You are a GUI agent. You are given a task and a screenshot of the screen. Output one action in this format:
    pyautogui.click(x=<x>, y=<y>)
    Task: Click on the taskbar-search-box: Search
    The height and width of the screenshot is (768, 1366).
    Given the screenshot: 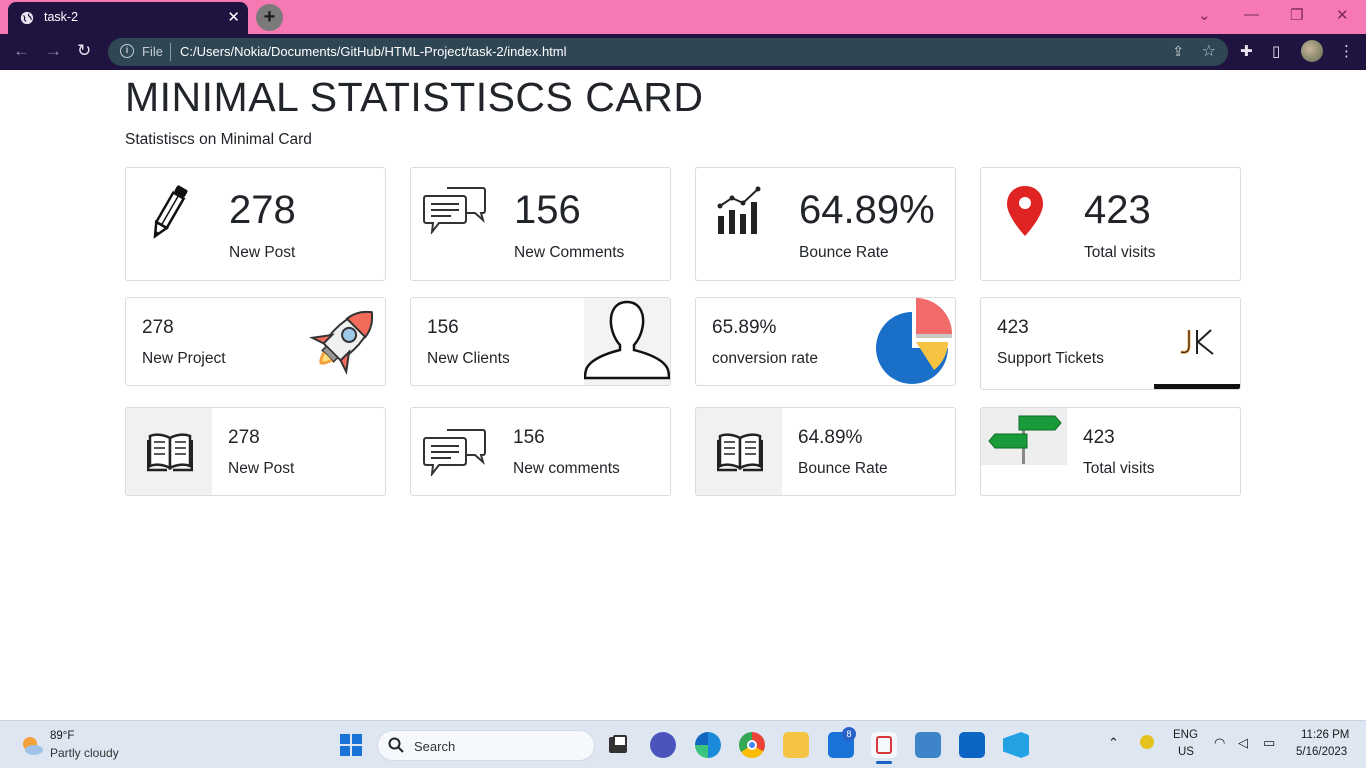 What is the action you would take?
    pyautogui.click(x=486, y=745)
    